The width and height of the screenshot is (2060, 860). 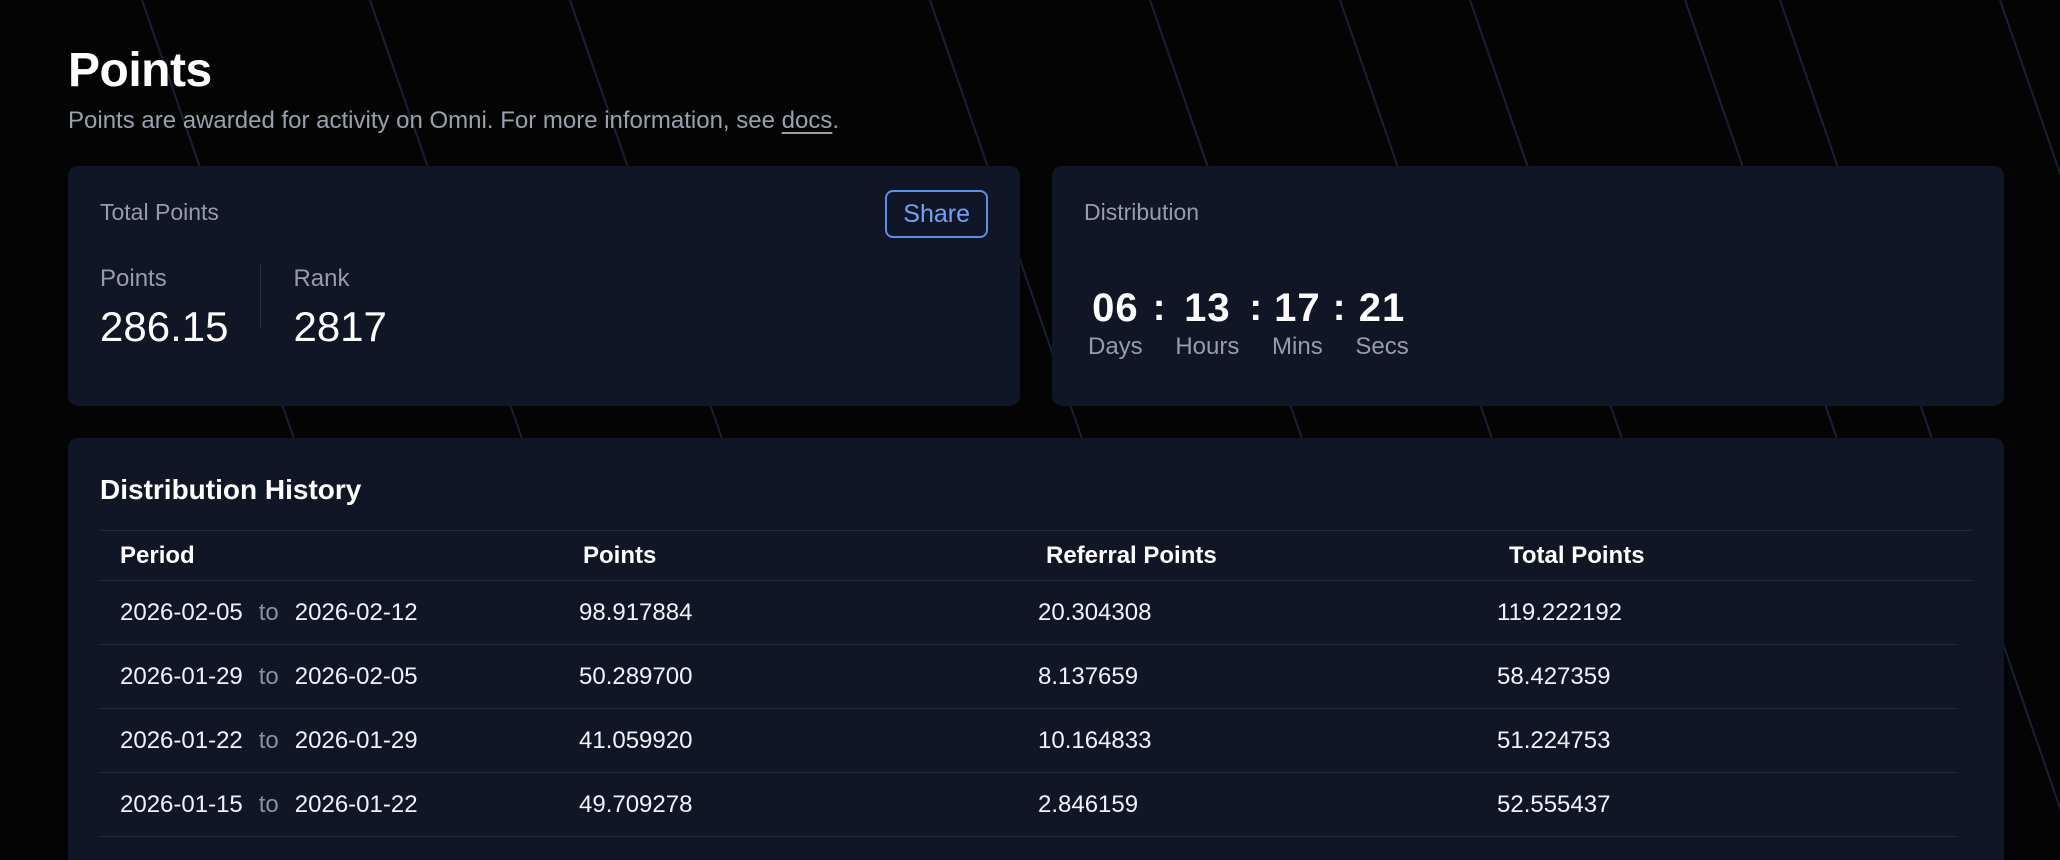 What do you see at coordinates (1142, 212) in the screenshot?
I see `distribution-card-title: Distribution` at bounding box center [1142, 212].